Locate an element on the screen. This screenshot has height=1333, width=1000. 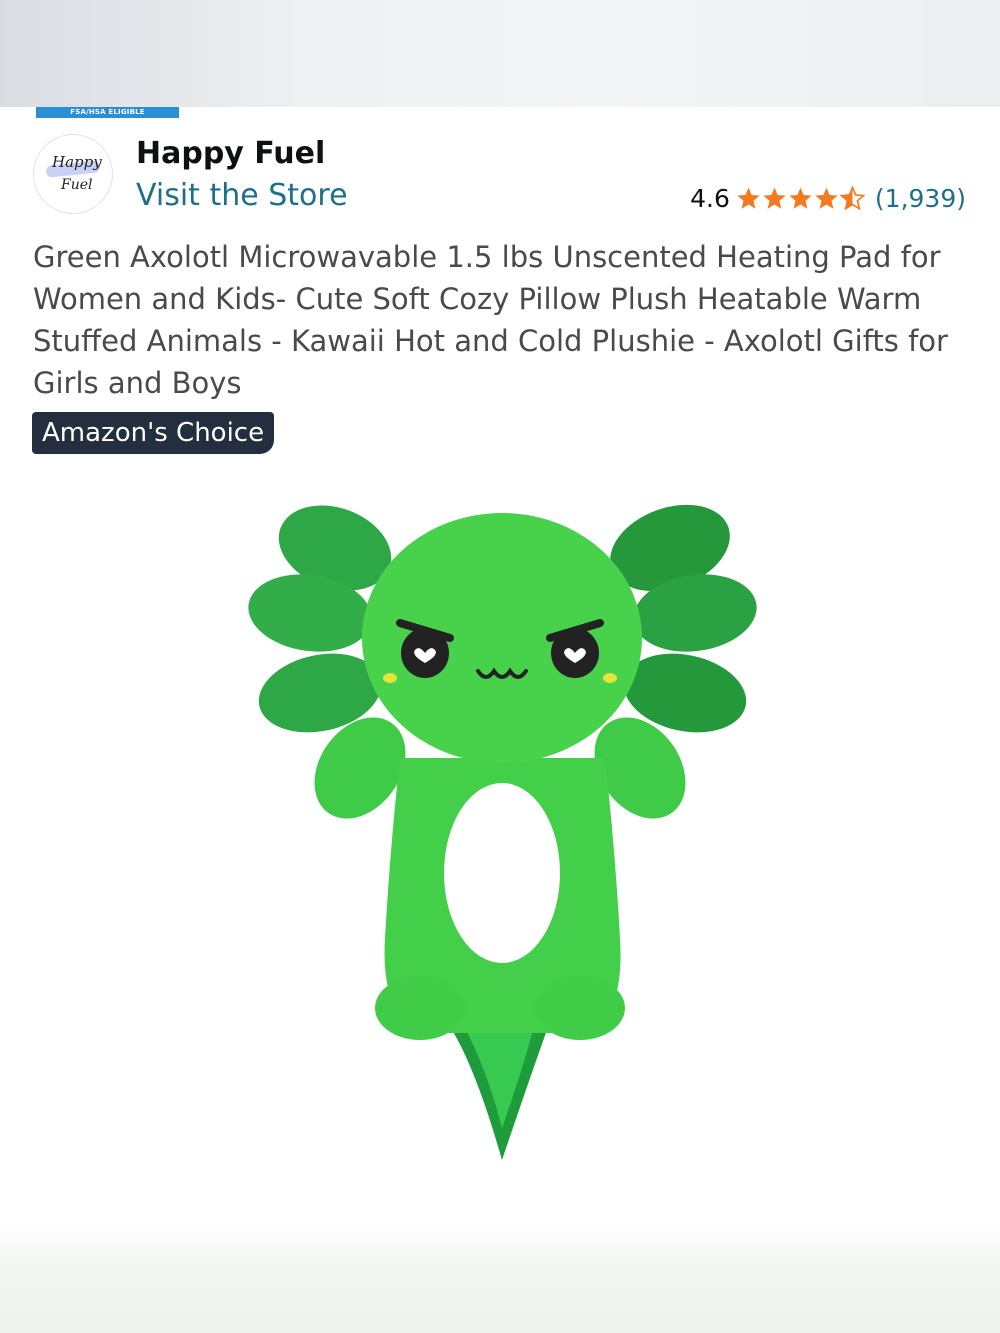
plush-belly is located at coordinates (502, 873).